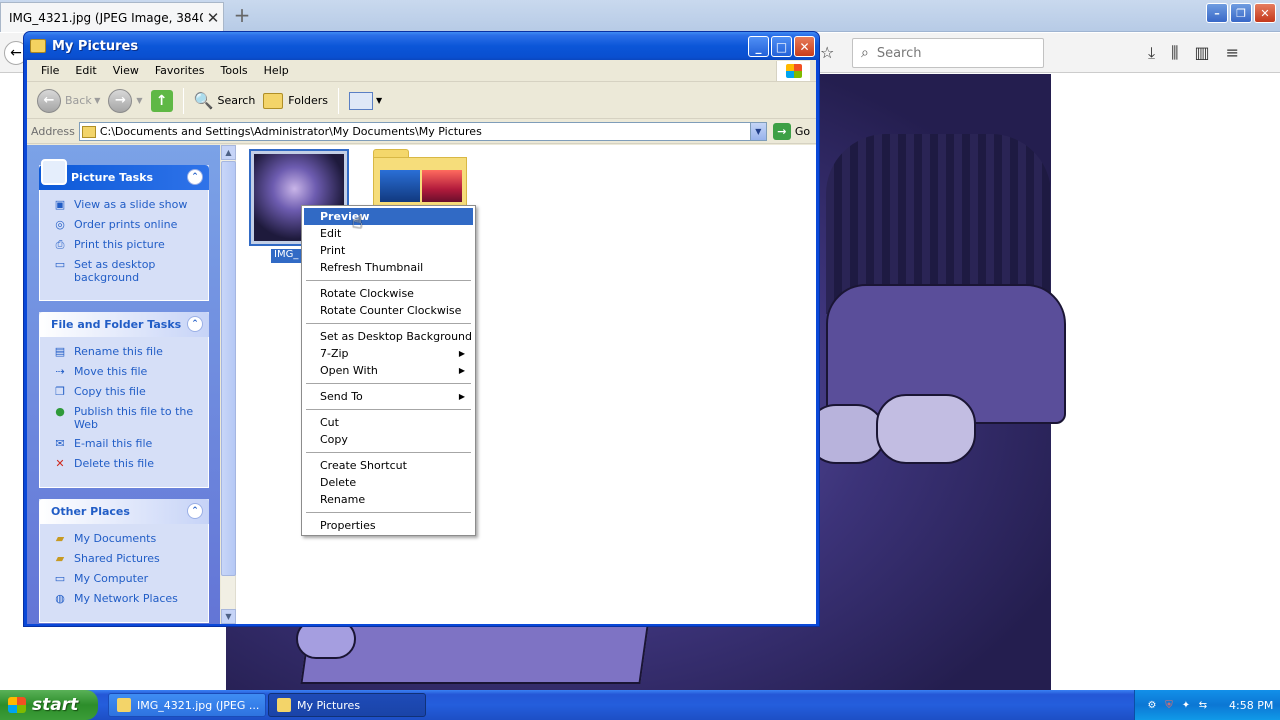 The width and height of the screenshot is (1280, 720). Describe the element at coordinates (124, 511) in the screenshot. I see `other-places-header: Other Places ⌃` at that location.